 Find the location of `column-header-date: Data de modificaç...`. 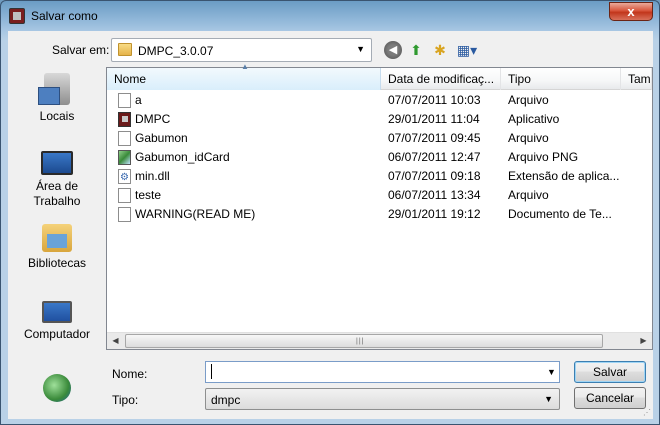

column-header-date: Data de modificaç... is located at coordinates (441, 79).